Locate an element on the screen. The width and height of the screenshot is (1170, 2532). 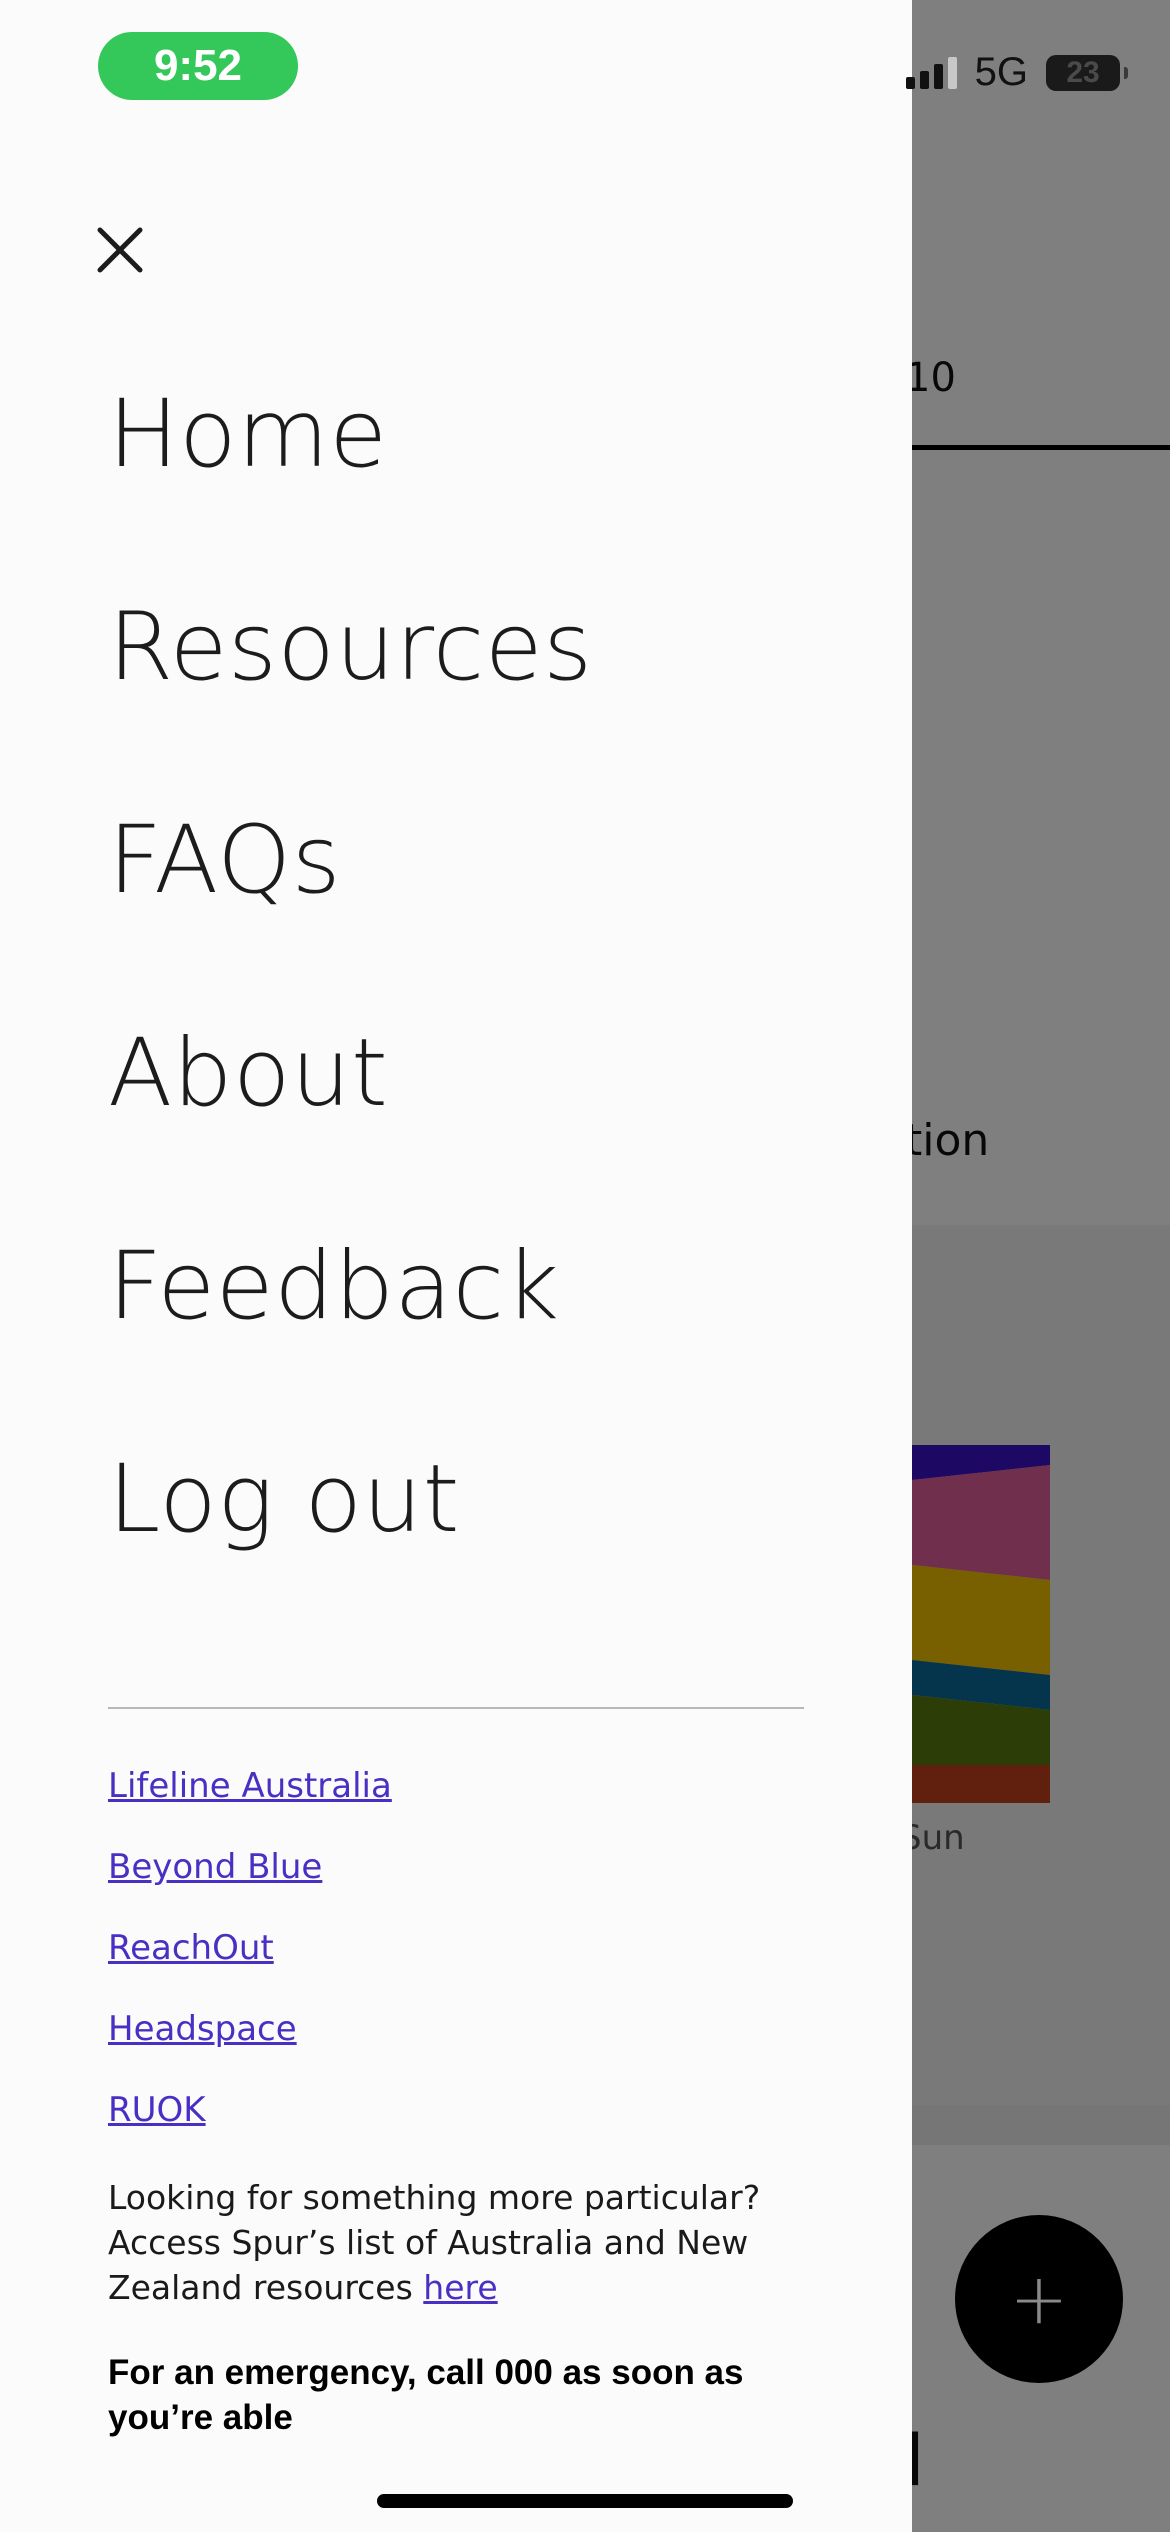
nav-item-feedback: Feedback is located at coordinates (350, 1328).